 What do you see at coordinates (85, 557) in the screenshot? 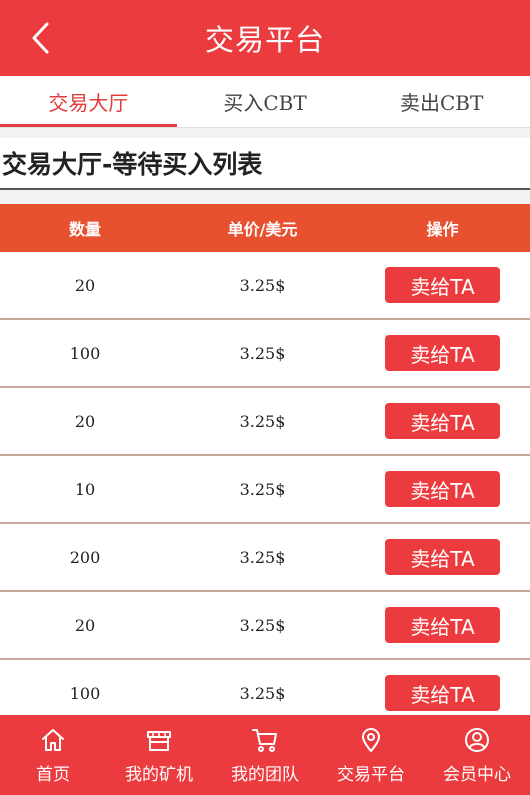
I see `qty-cell: 200` at bounding box center [85, 557].